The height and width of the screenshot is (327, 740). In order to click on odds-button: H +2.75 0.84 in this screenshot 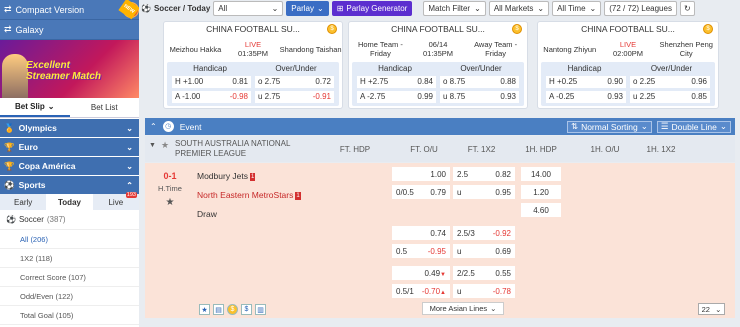, I will do `click(396, 81)`.